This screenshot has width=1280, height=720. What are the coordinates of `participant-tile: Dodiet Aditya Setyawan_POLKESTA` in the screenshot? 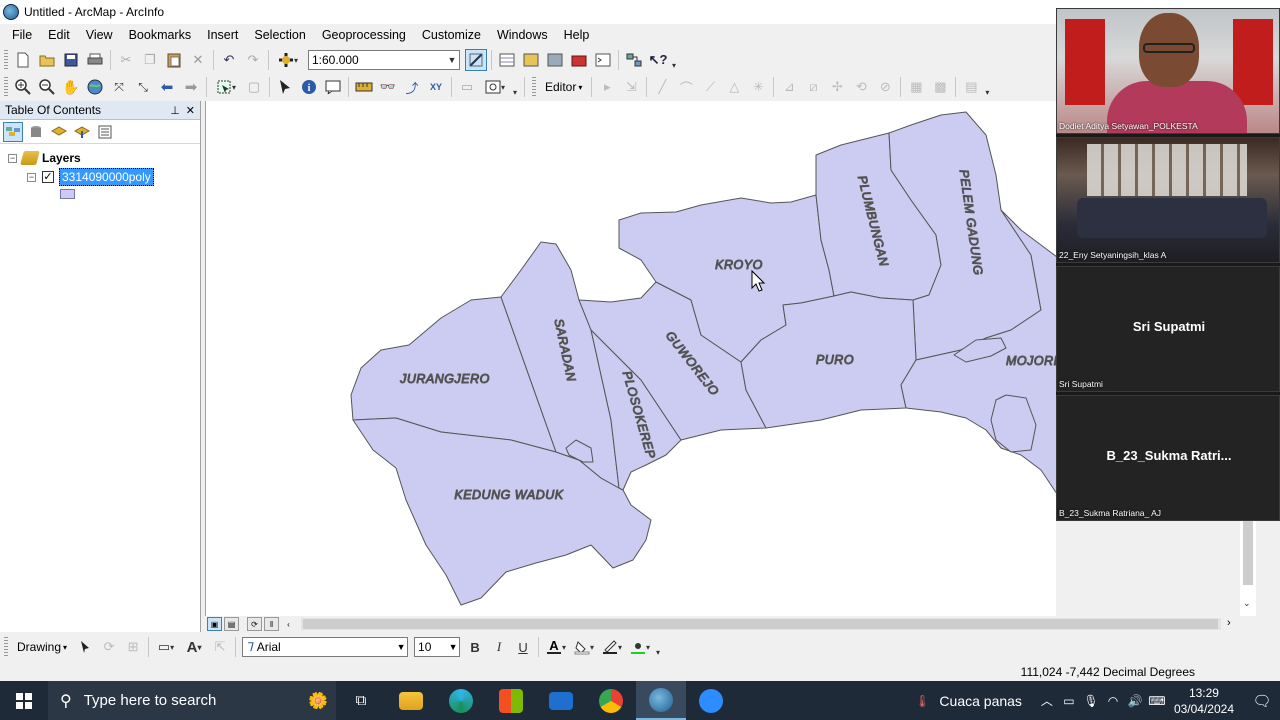 It's located at (1168, 71).